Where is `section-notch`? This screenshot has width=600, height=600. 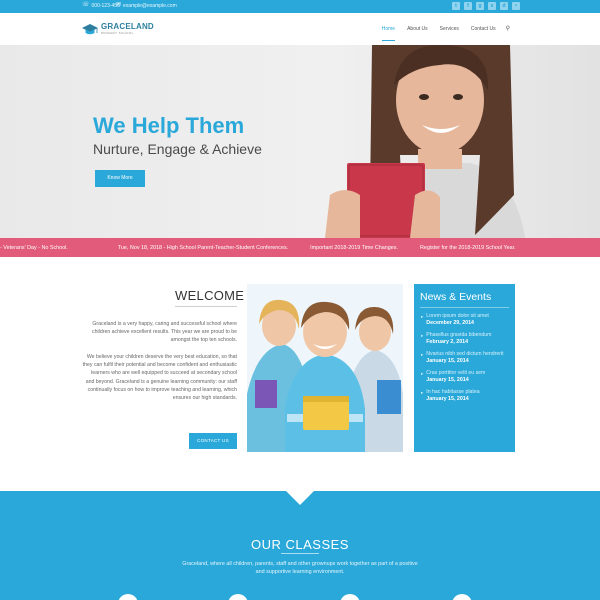
section-notch is located at coordinates (300, 498).